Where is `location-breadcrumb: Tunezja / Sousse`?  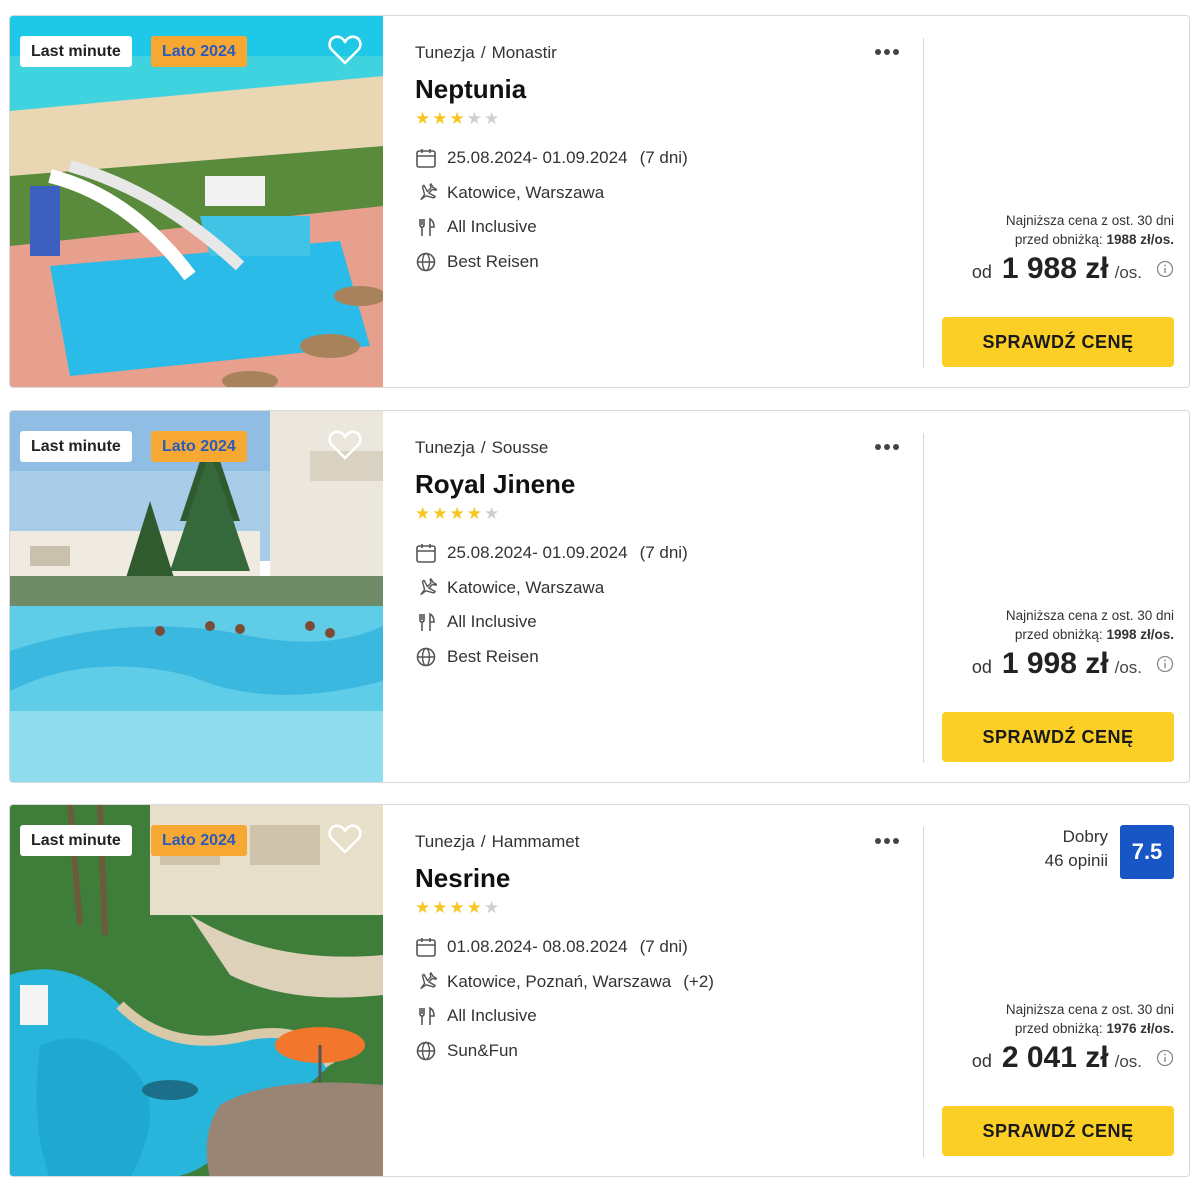 location-breadcrumb: Tunezja / Sousse is located at coordinates (481, 448).